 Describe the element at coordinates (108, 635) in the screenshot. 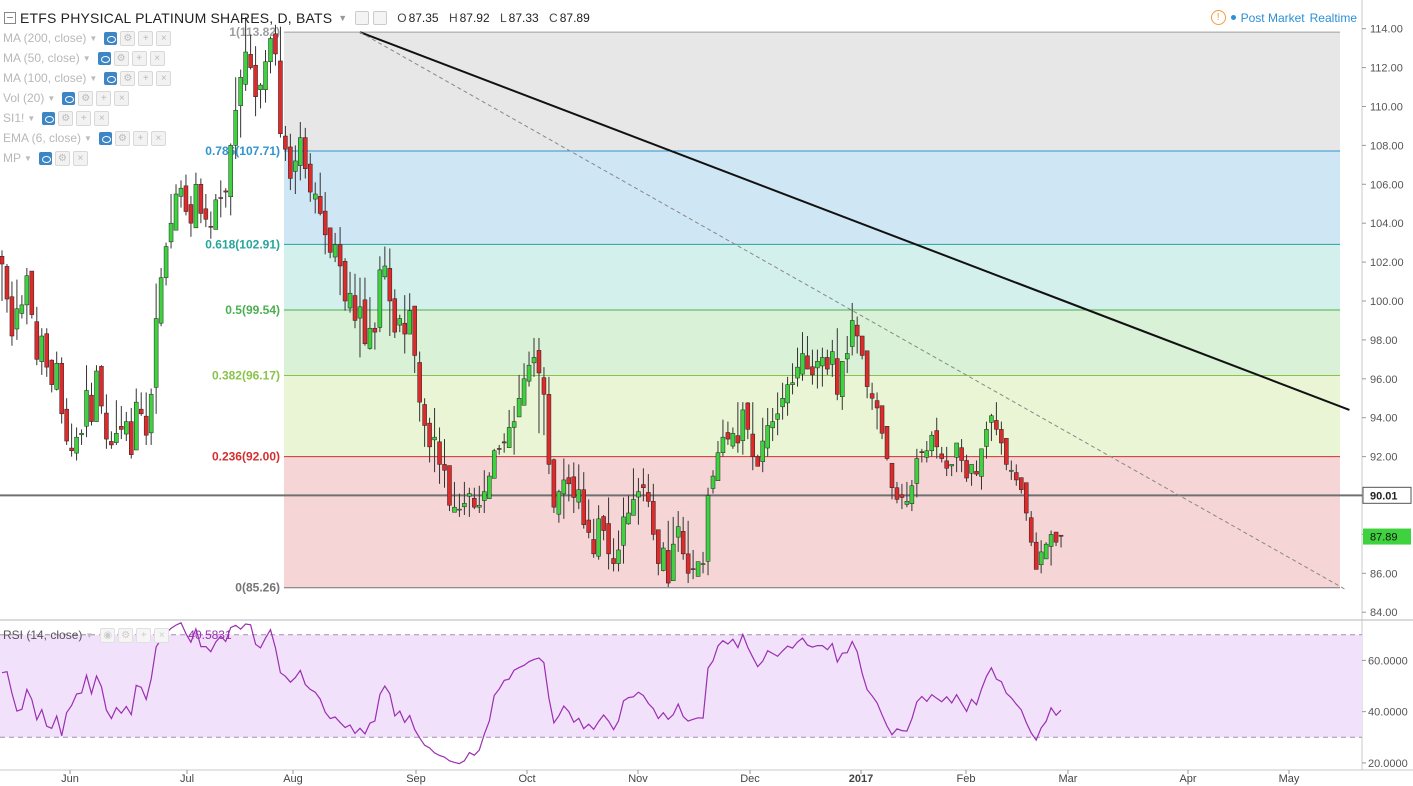

I see `eye-icon: ◉` at that location.